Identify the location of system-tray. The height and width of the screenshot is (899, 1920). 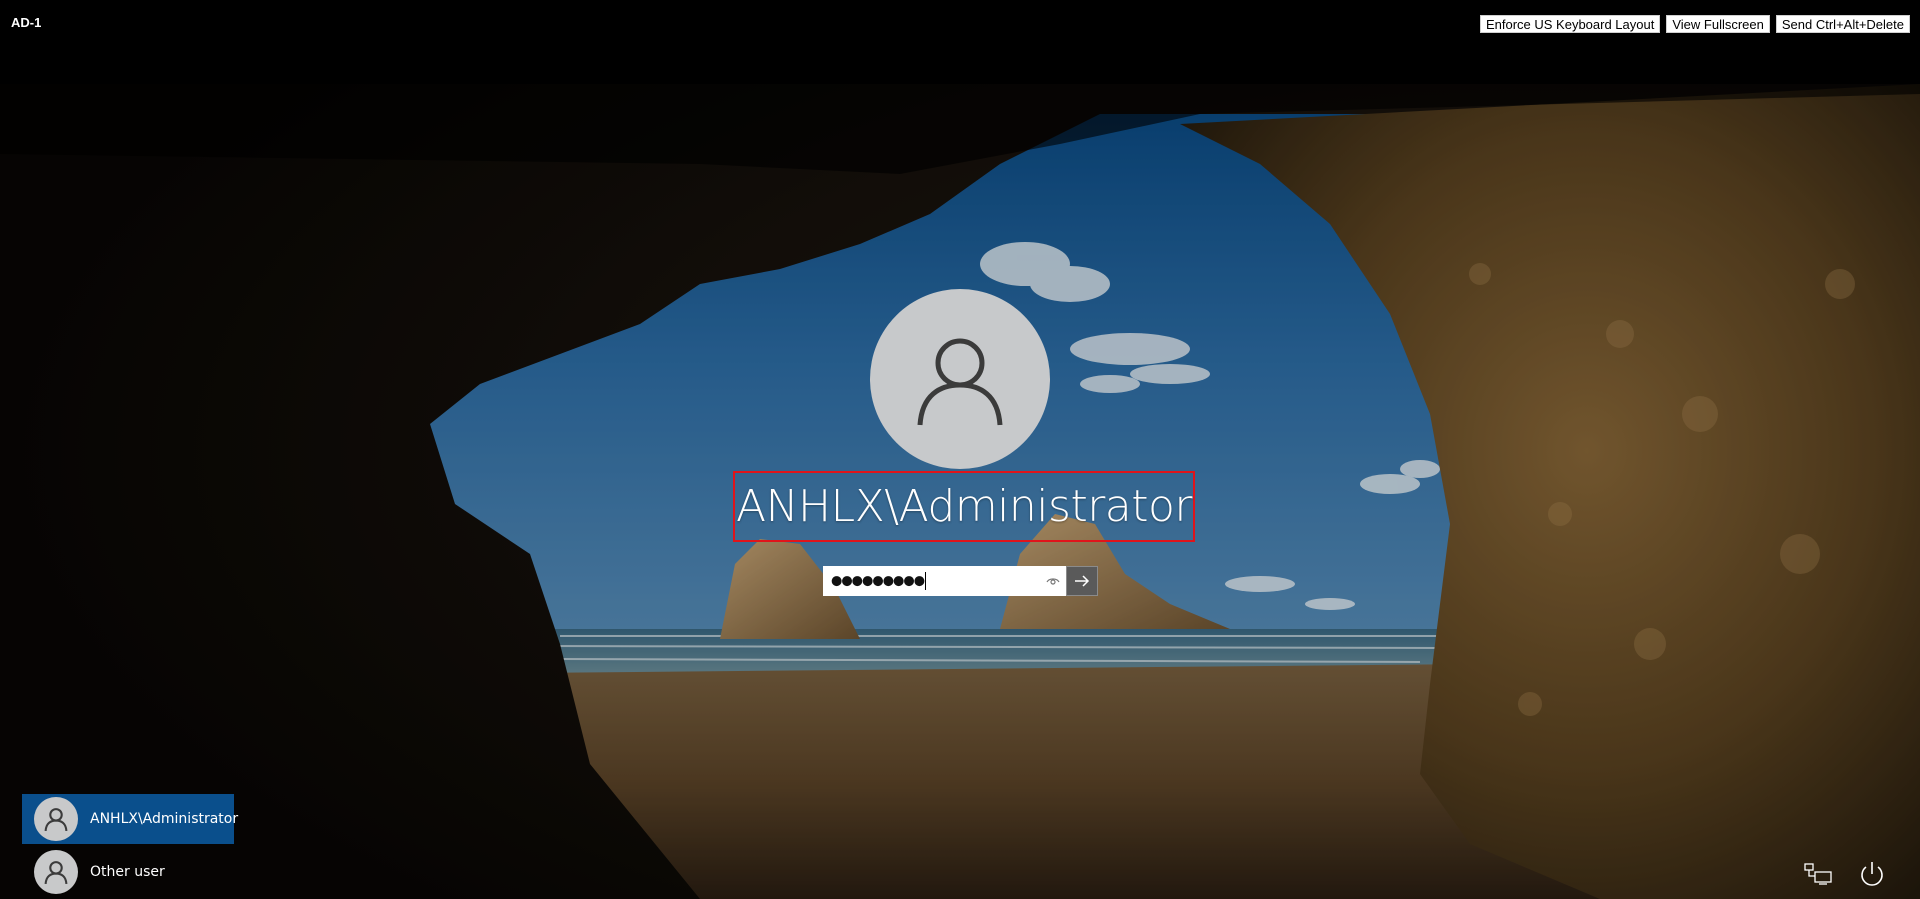
(1845, 874).